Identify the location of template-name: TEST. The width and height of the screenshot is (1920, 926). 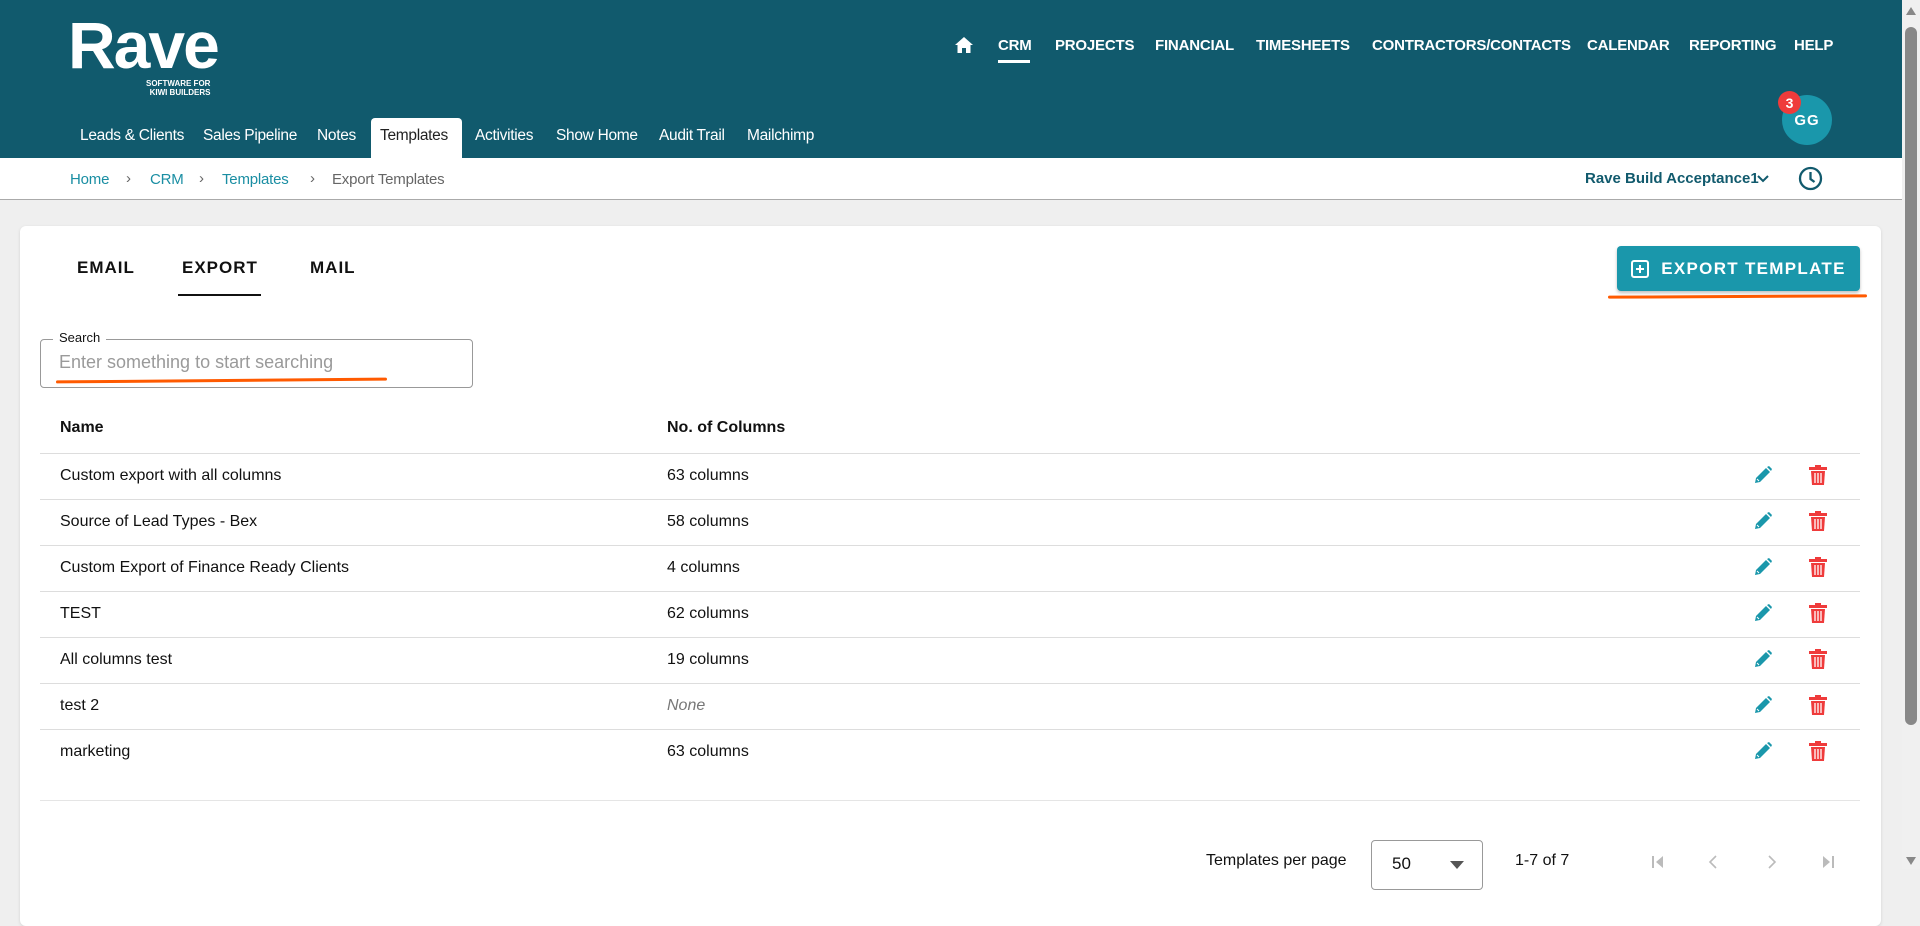
(80, 613).